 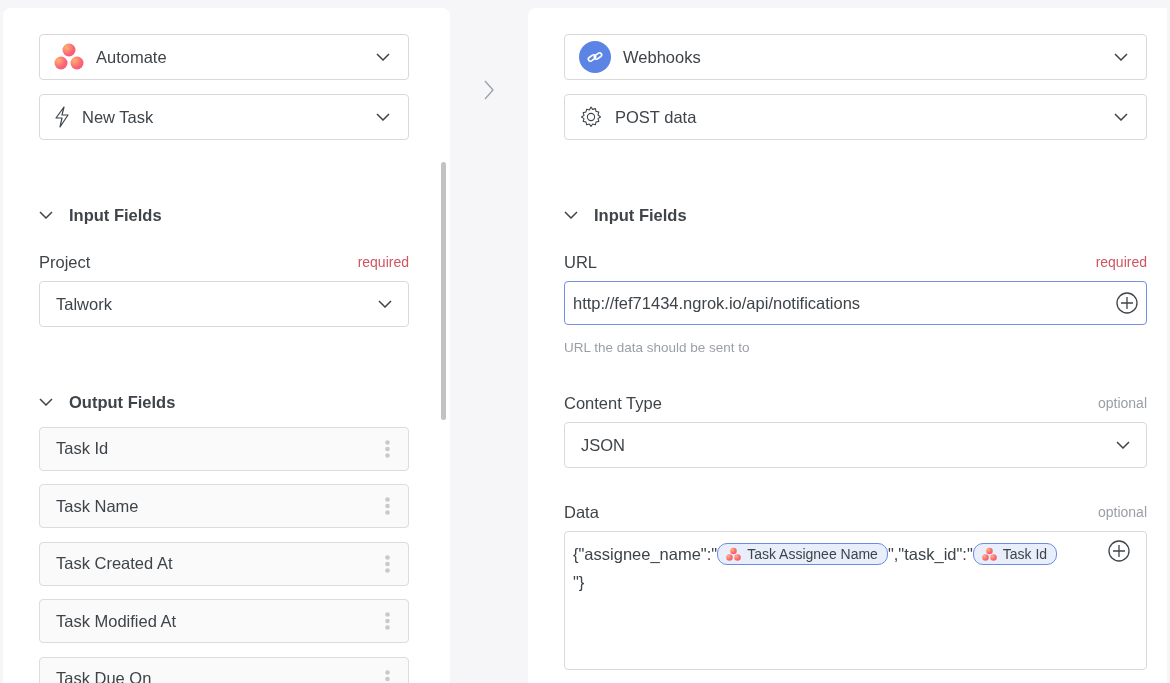 What do you see at coordinates (224, 57) in the screenshot?
I see `app-dropdown: Automate` at bounding box center [224, 57].